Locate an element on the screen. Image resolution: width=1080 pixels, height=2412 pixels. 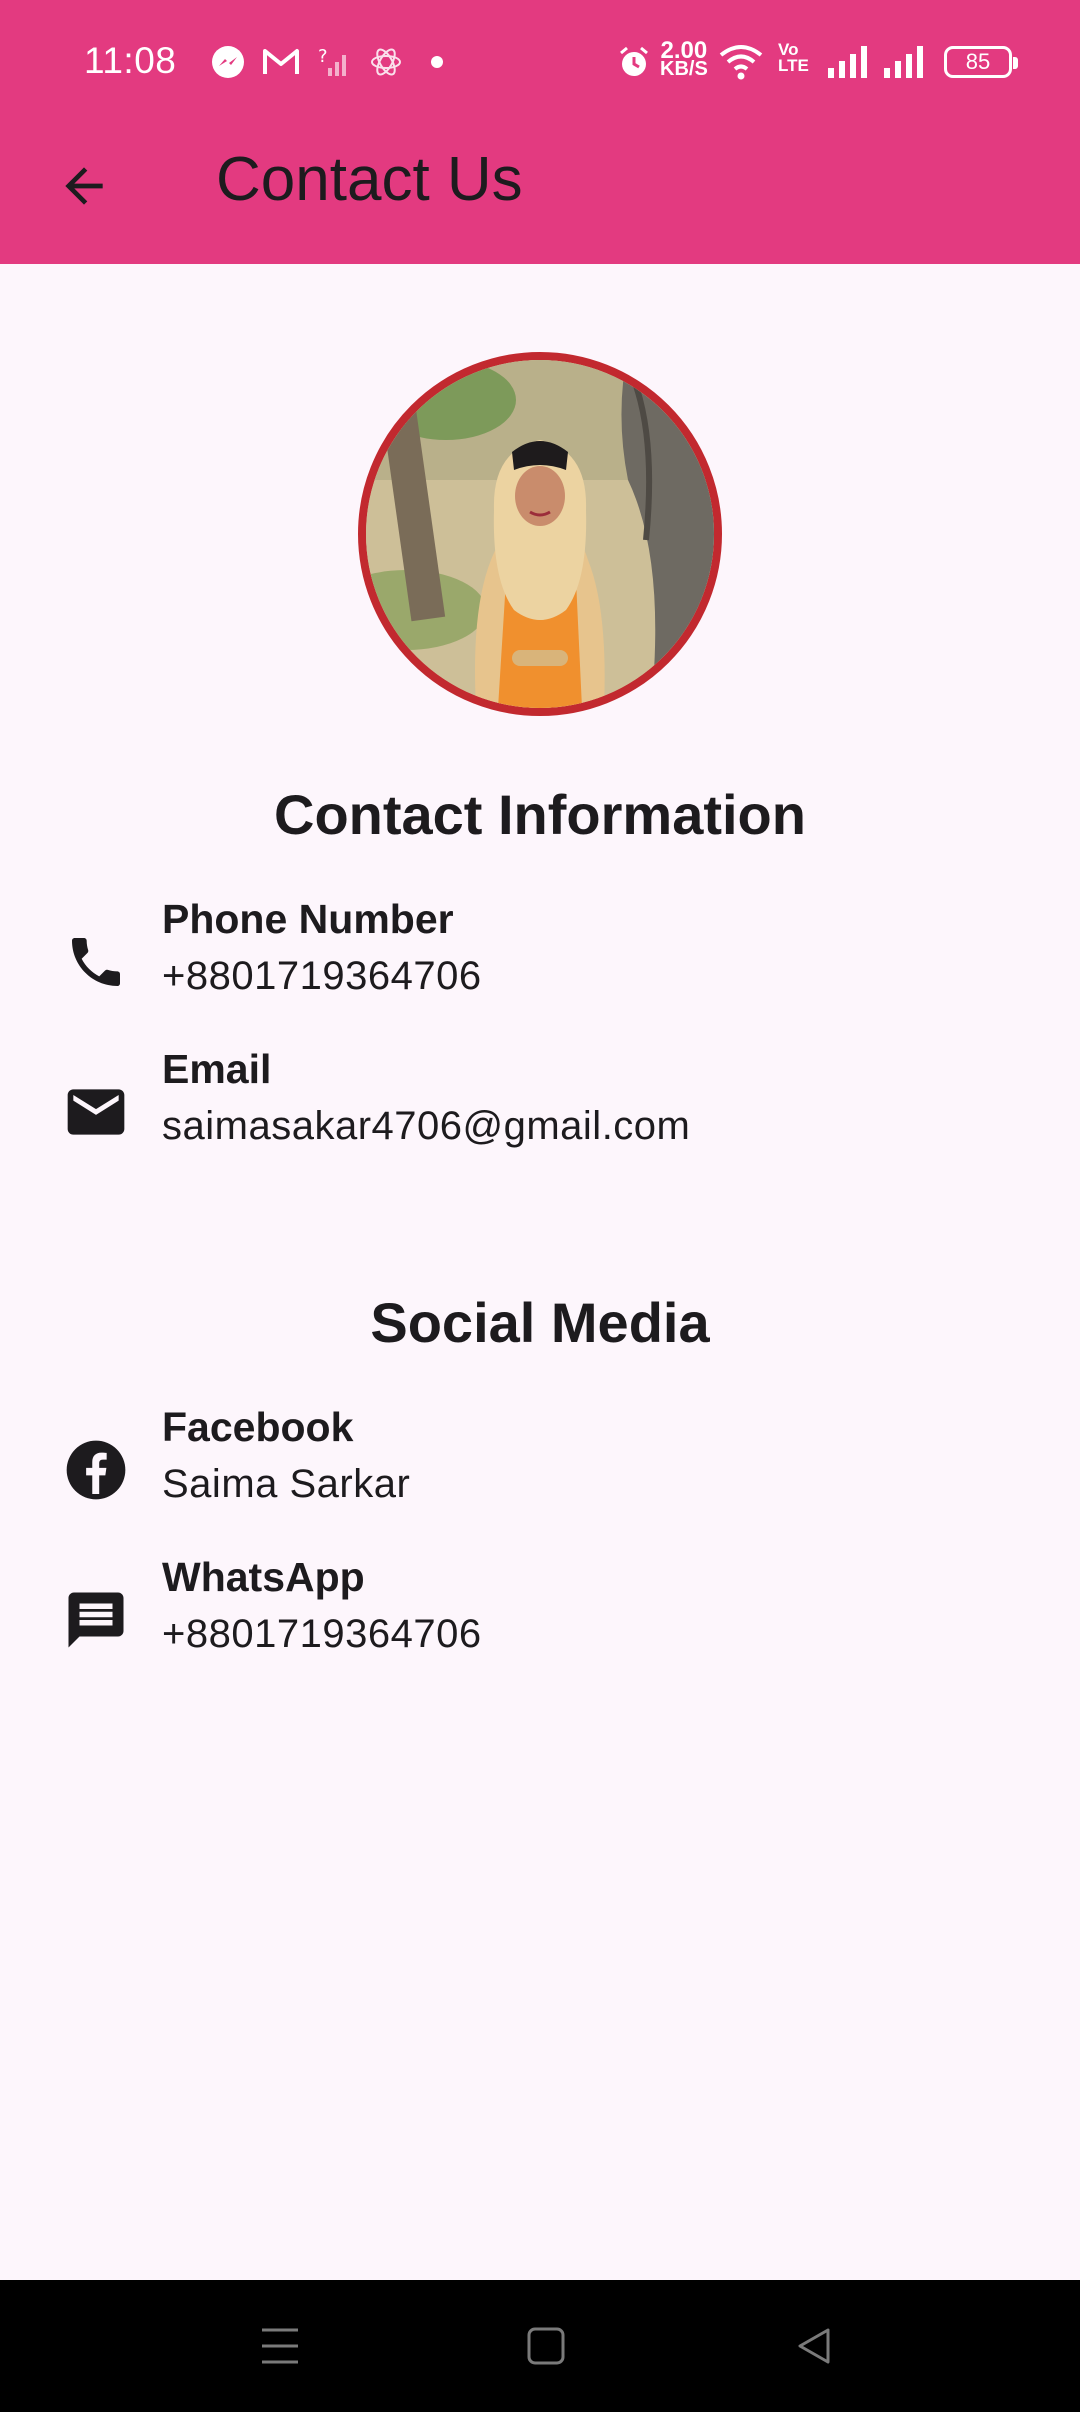
whatsapp-label: WhatsApp is located at coordinates (263, 1577).